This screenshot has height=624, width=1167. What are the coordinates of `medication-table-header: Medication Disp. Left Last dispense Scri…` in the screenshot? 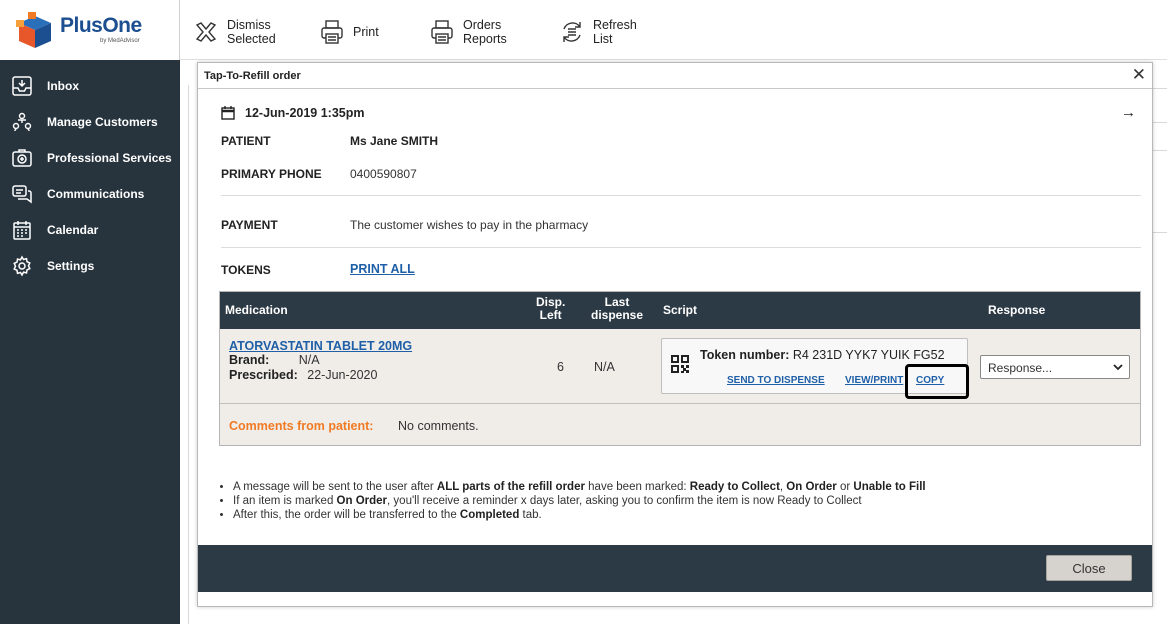 It's located at (680, 310).